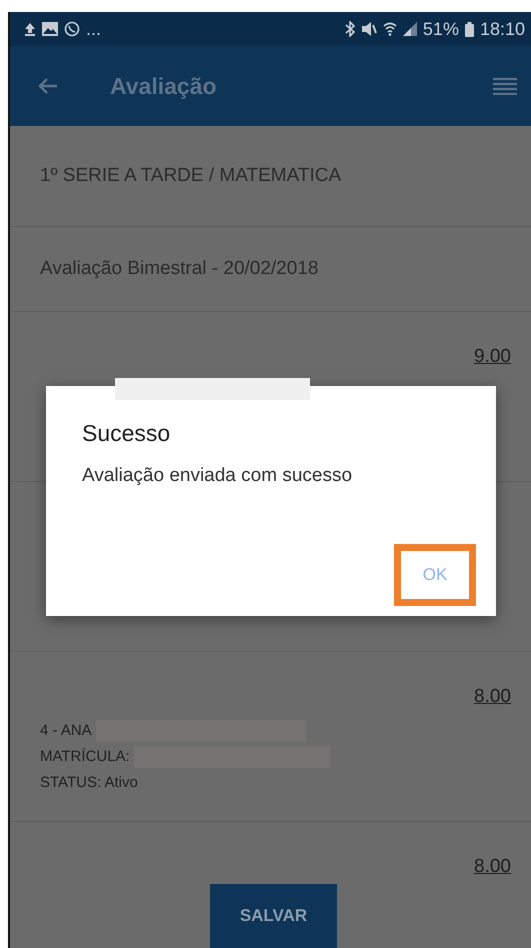 The width and height of the screenshot is (531, 948). I want to click on battery-percentage: 51%, so click(440, 29).